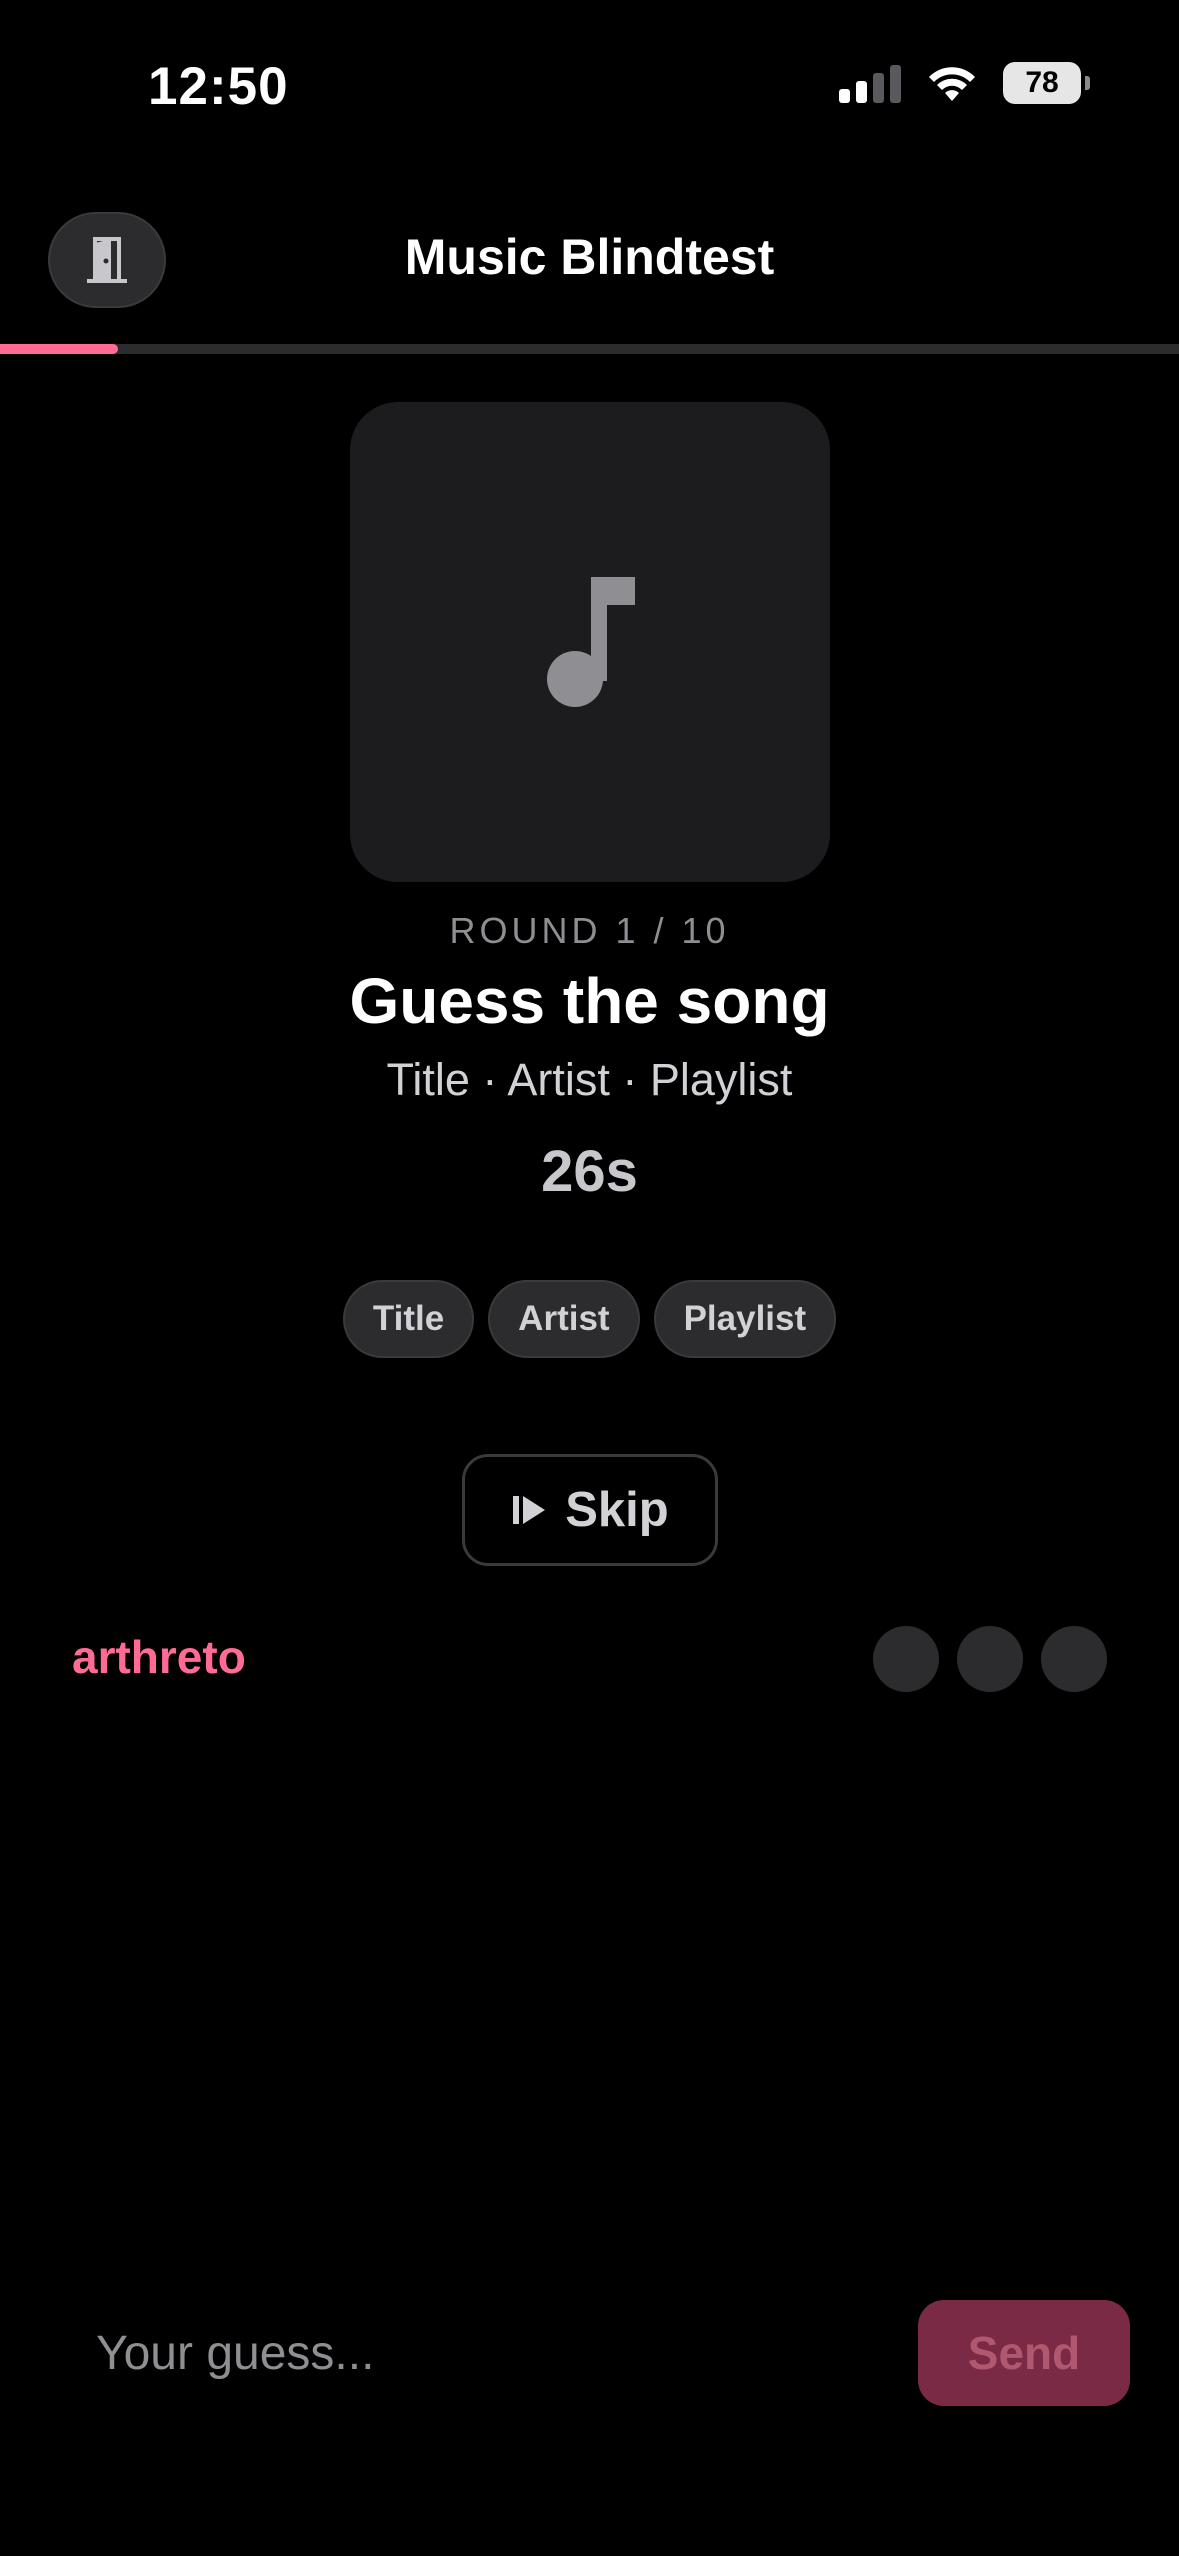 The width and height of the screenshot is (1179, 2556). Describe the element at coordinates (59, 349) in the screenshot. I see `round-progress-fill` at that location.